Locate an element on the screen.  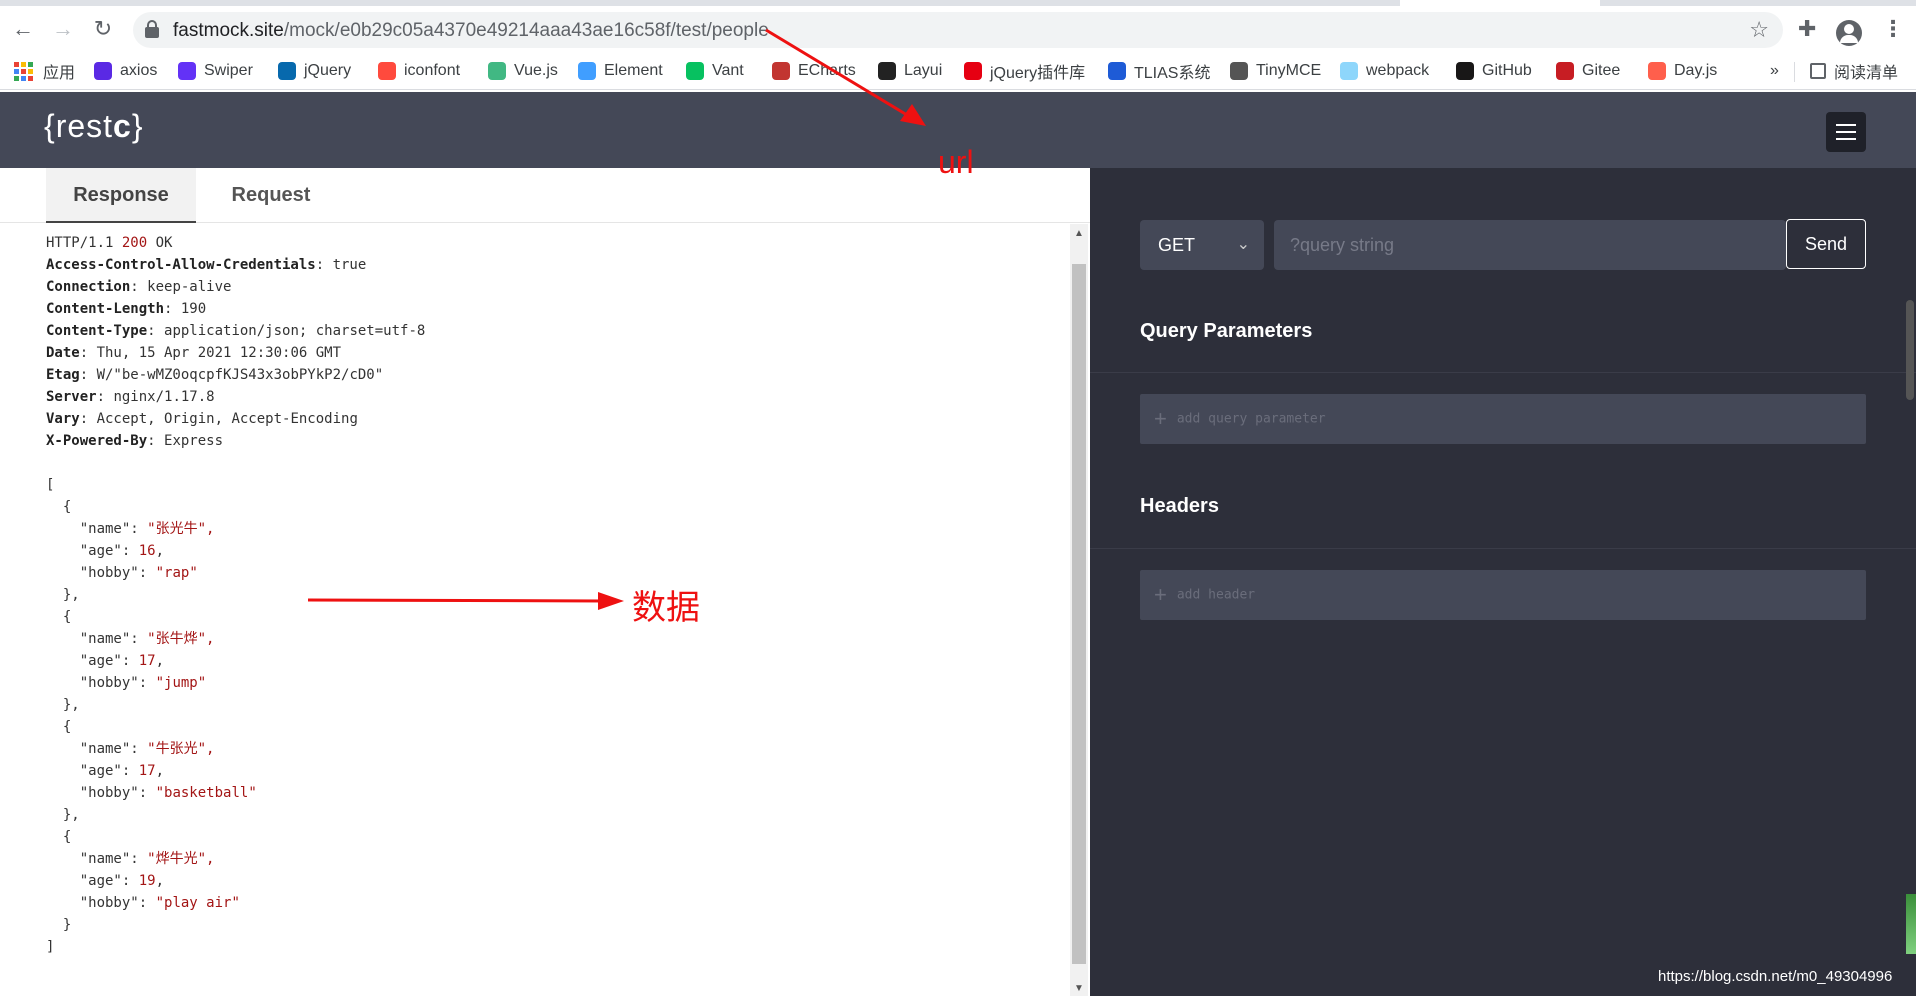
query-string-input: ?query string is located at coordinates (1530, 245).